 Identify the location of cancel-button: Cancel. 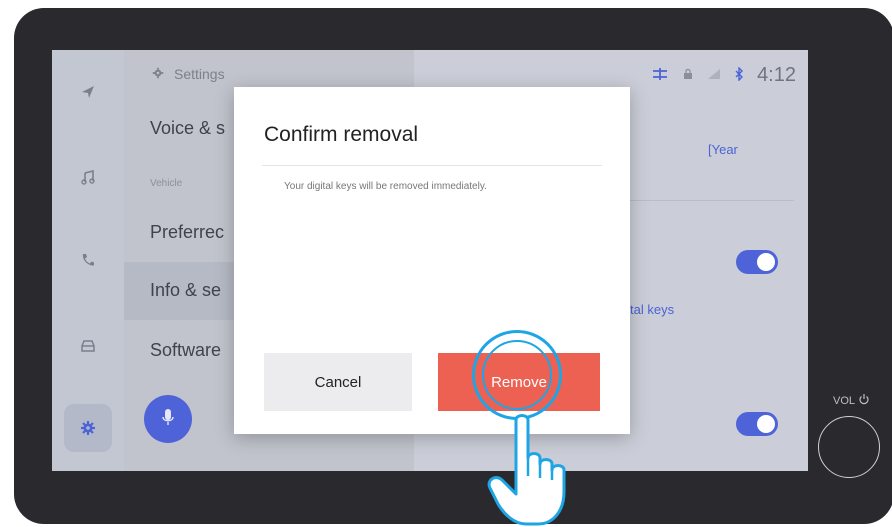
(338, 382).